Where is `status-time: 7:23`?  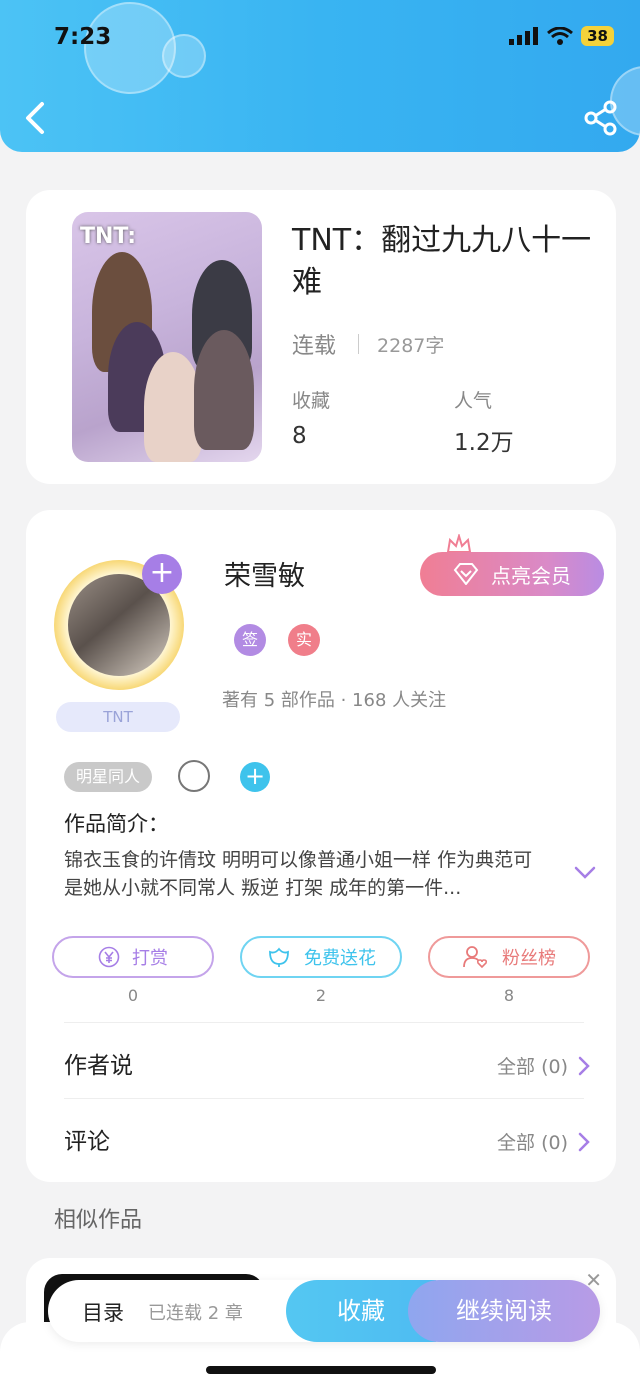
status-time: 7:23 is located at coordinates (83, 37).